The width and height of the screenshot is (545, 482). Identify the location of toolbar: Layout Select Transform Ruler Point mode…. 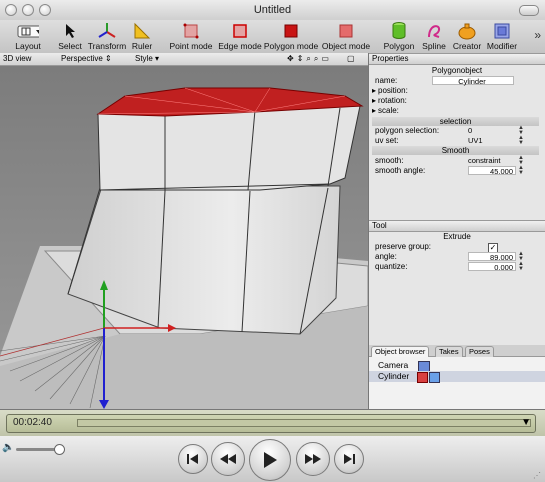
(272, 37).